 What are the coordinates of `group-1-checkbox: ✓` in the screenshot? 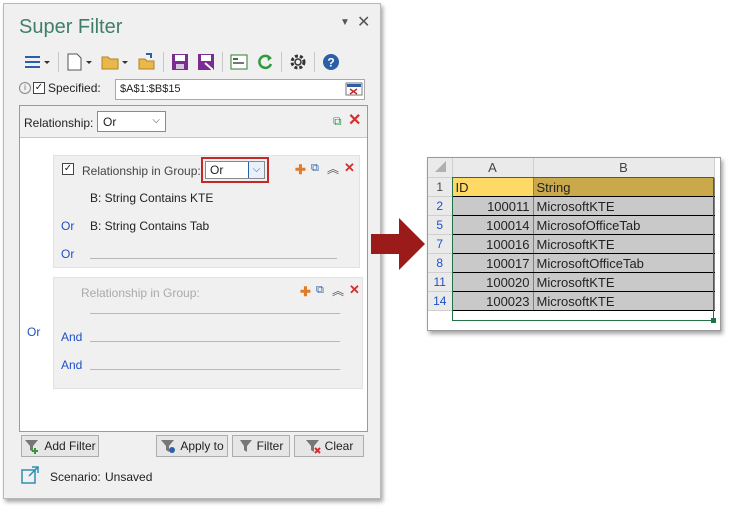 It's located at (68, 169).